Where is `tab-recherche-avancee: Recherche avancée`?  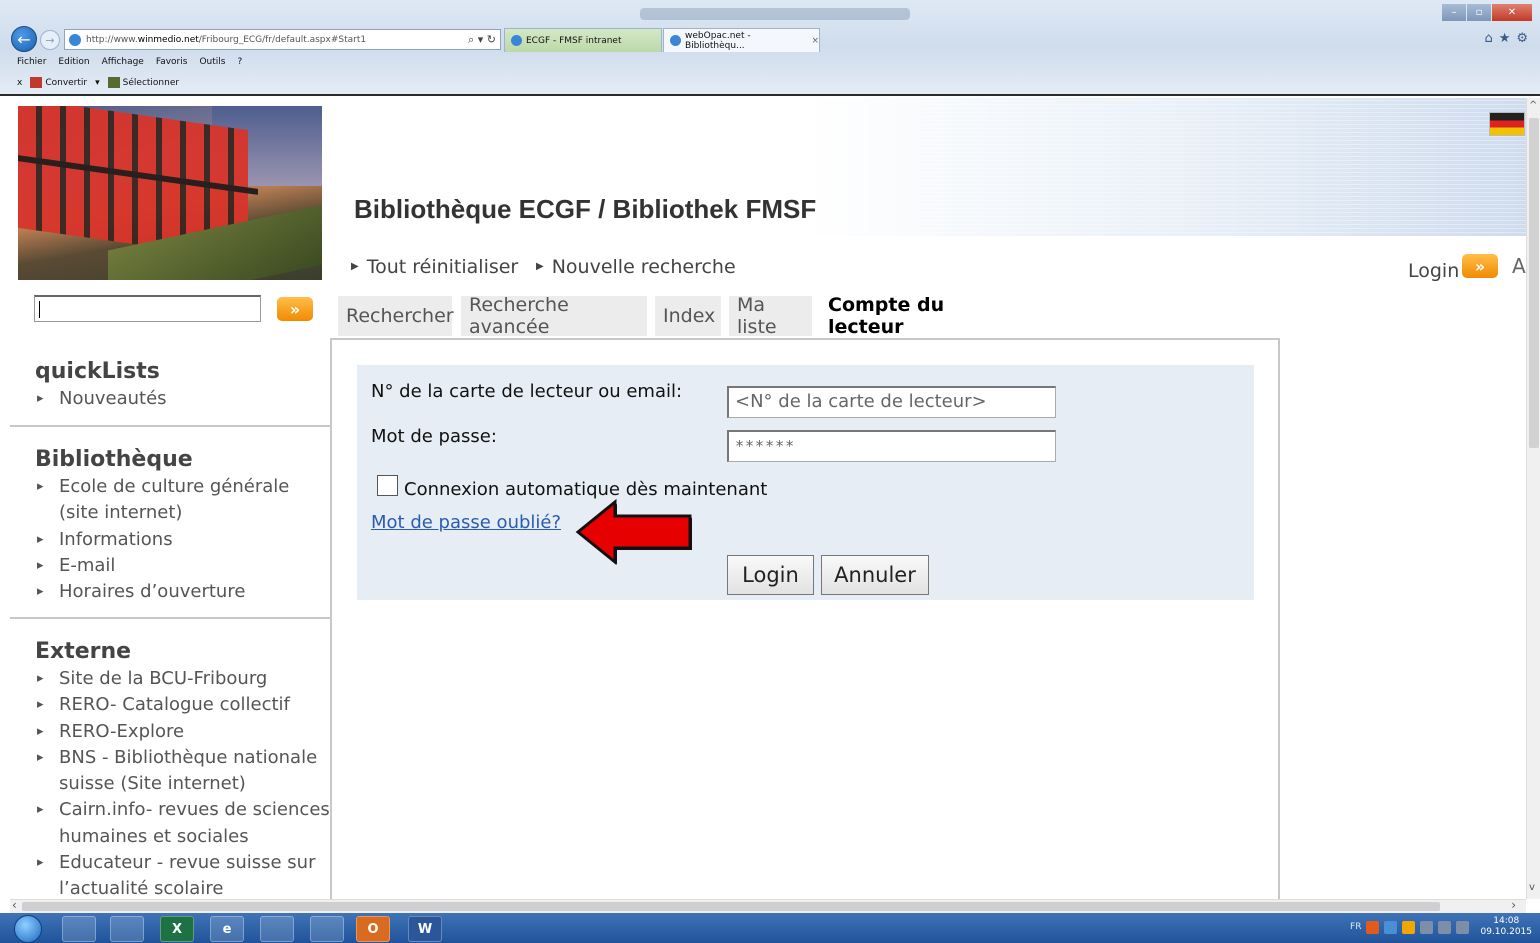
tab-recherche-avancee: Recherche avancée is located at coordinates (554, 316).